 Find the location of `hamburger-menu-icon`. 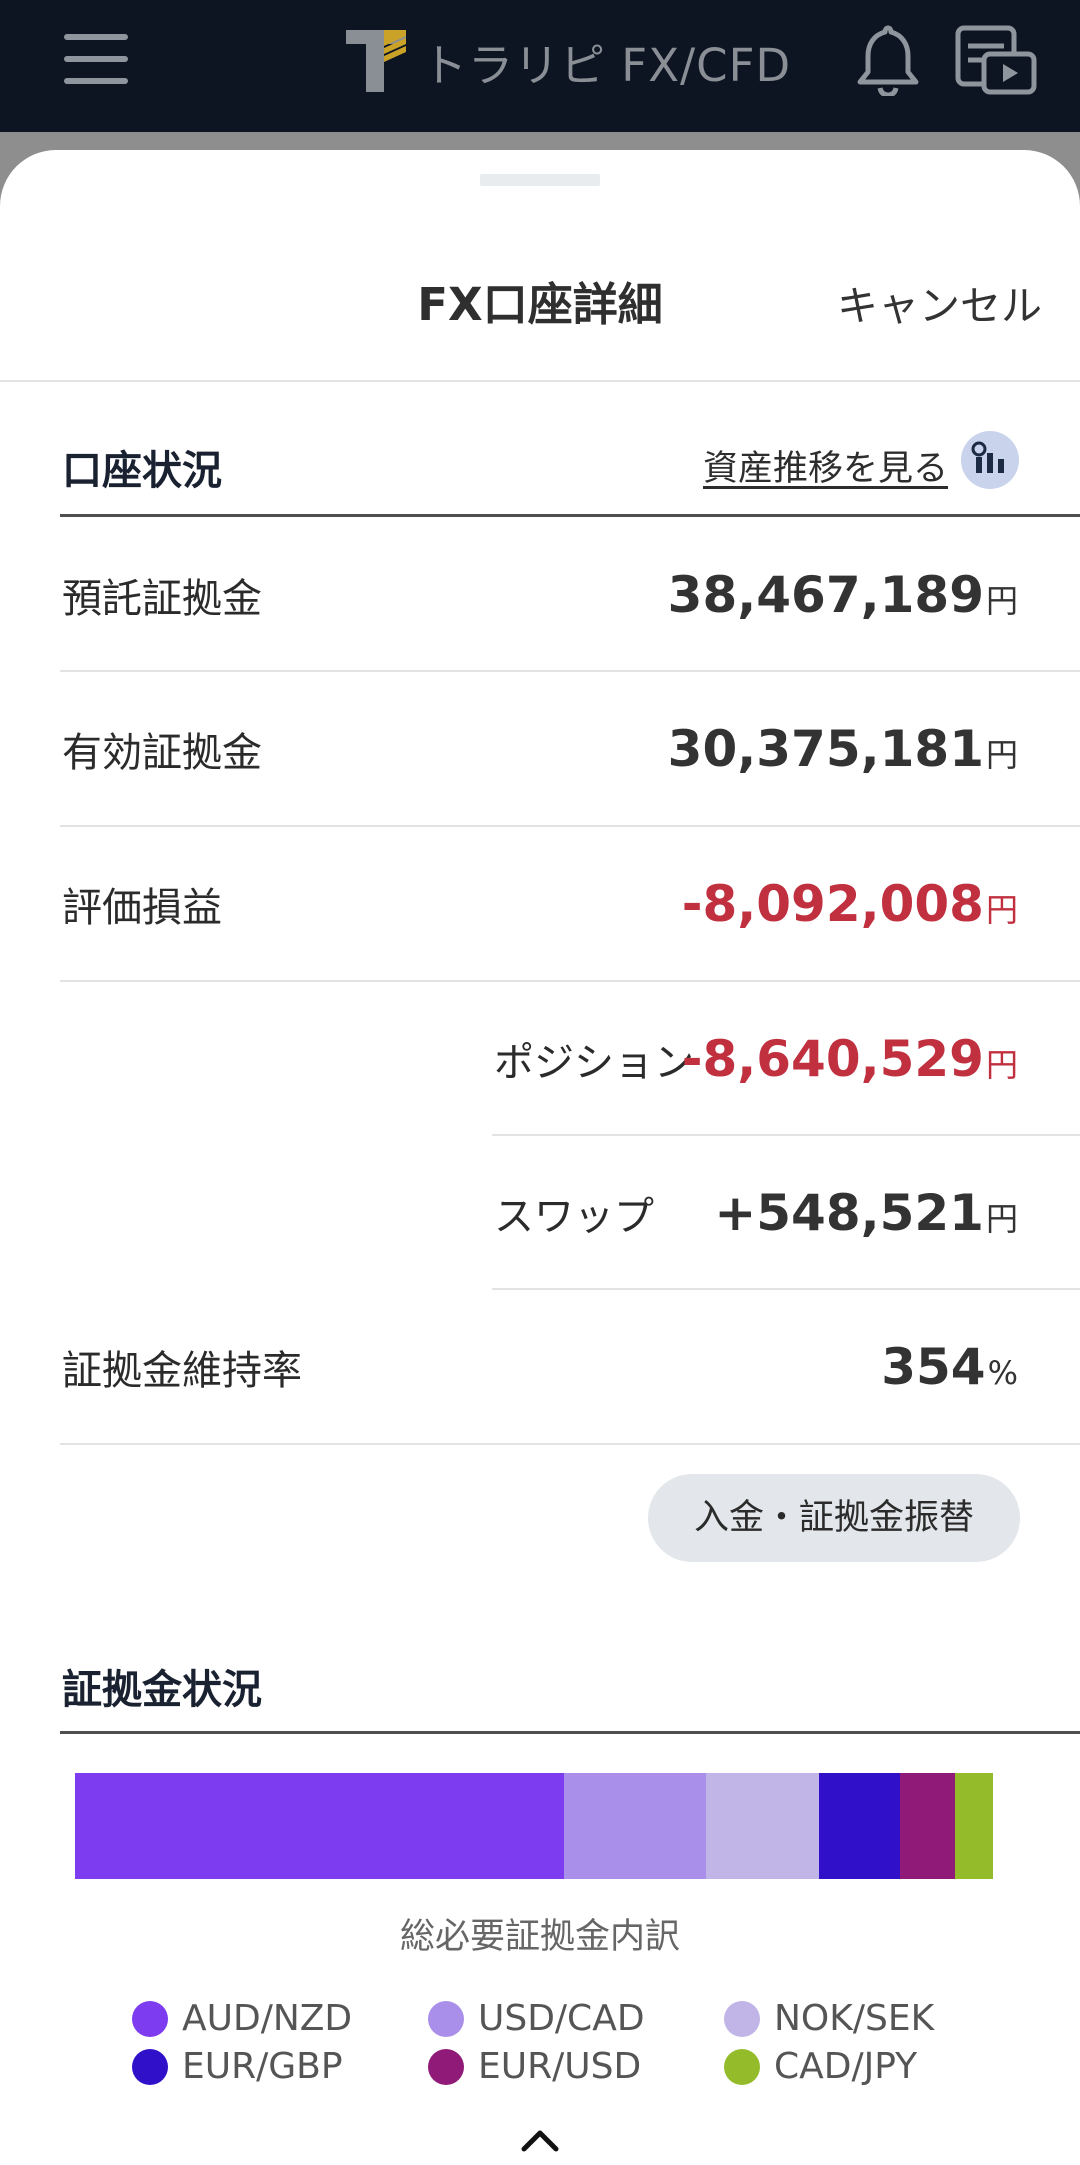

hamburger-menu-icon is located at coordinates (96, 59).